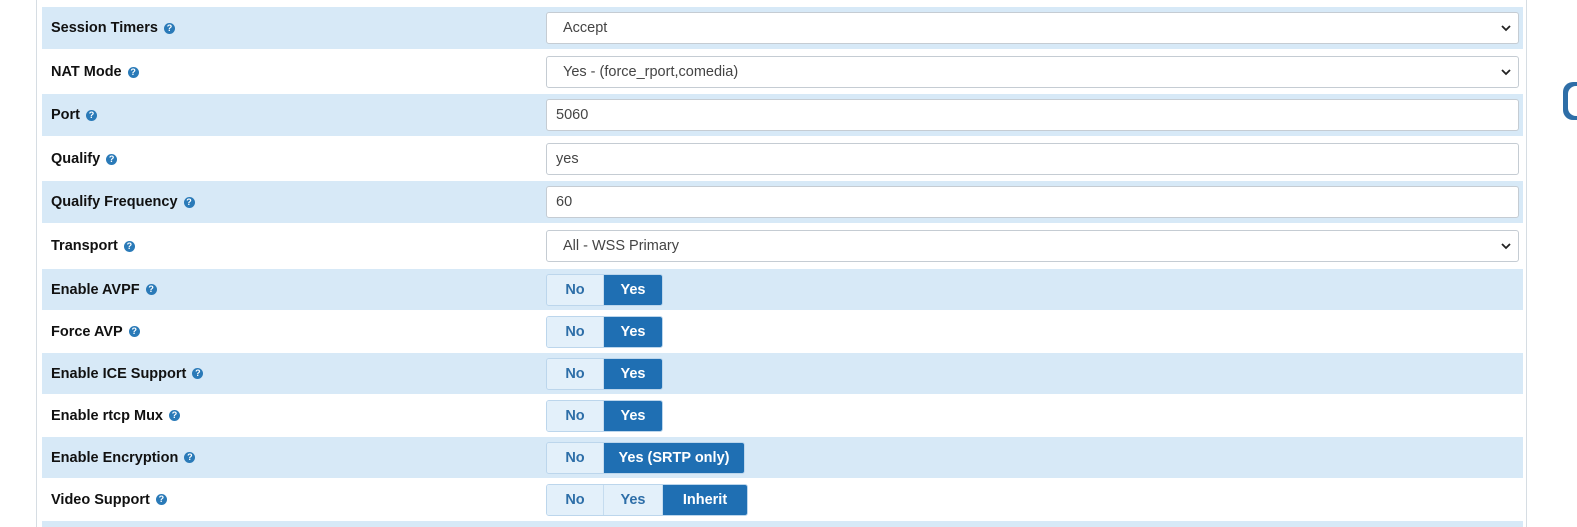 The height and width of the screenshot is (527, 1577). I want to click on field-label: Port ?, so click(74, 115).